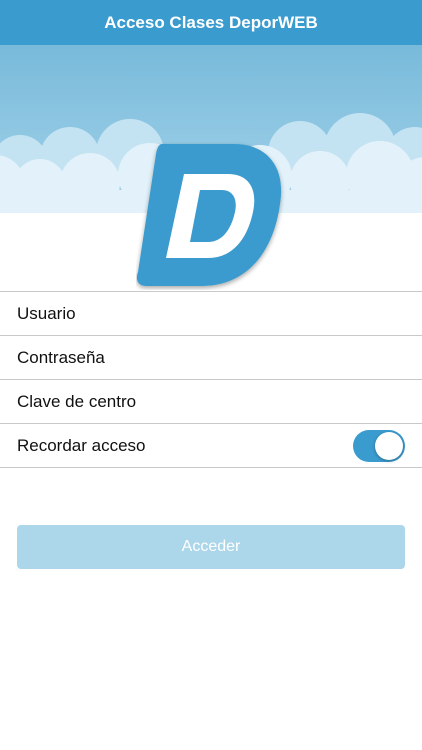 This screenshot has height=750, width=422. I want to click on nav-bar: Acceso Clases DeporWEB, so click(211, 22).